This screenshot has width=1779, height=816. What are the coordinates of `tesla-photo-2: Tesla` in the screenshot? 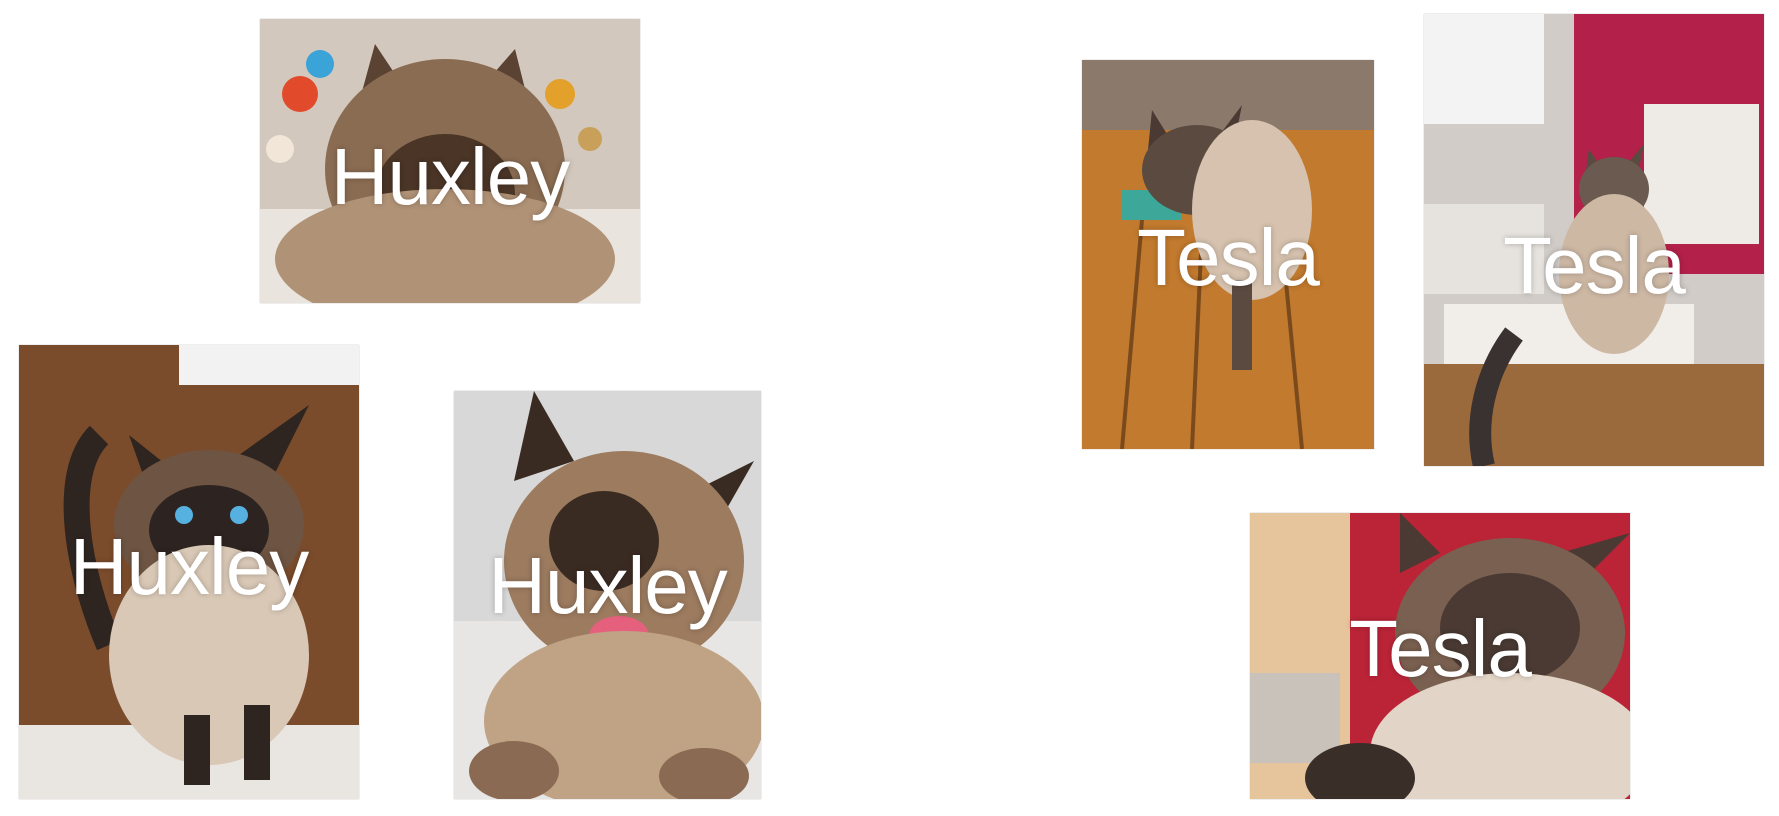 It's located at (1594, 240).